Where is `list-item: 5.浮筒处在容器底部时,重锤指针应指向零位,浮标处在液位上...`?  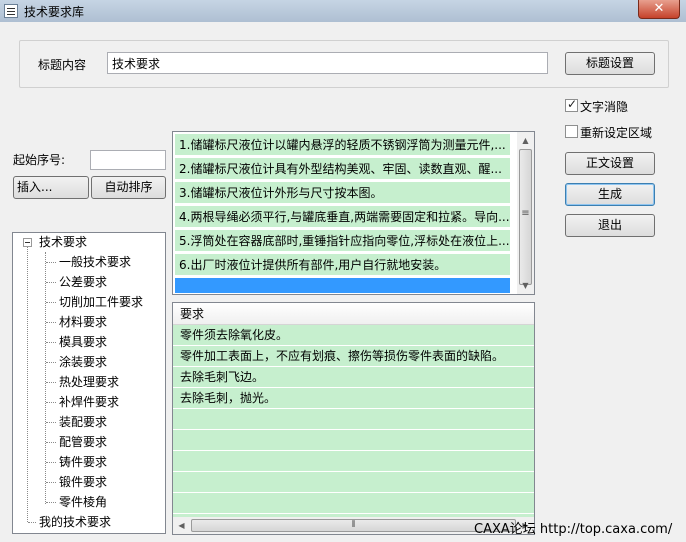 list-item: 5.浮筒处在容器底部时,重锤指针应指向零位,浮标处在液位上... is located at coordinates (342, 241).